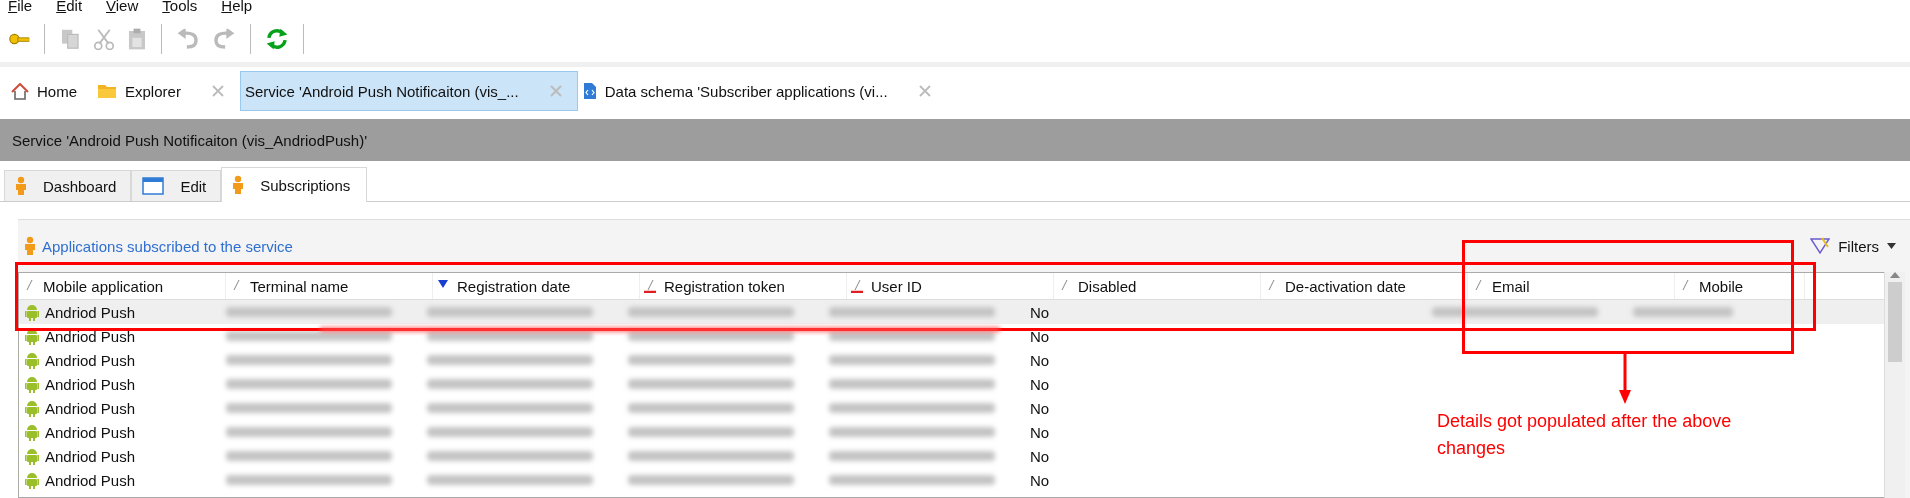 The height and width of the screenshot is (498, 1910). Describe the element at coordinates (1891, 246) in the screenshot. I see `caret-icon` at that location.